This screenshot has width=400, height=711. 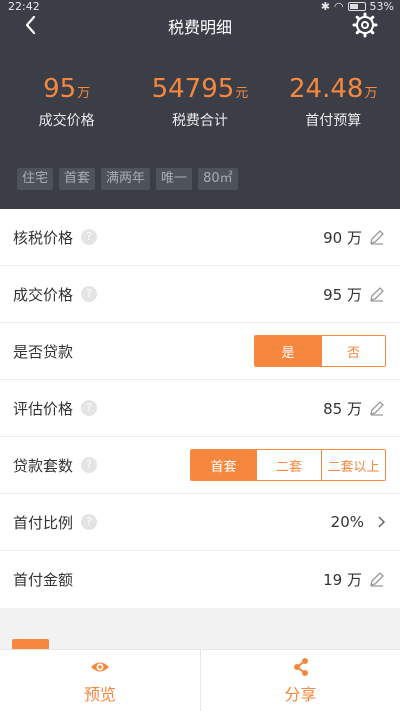 What do you see at coordinates (60, 89) in the screenshot?
I see `summary-value: 95` at bounding box center [60, 89].